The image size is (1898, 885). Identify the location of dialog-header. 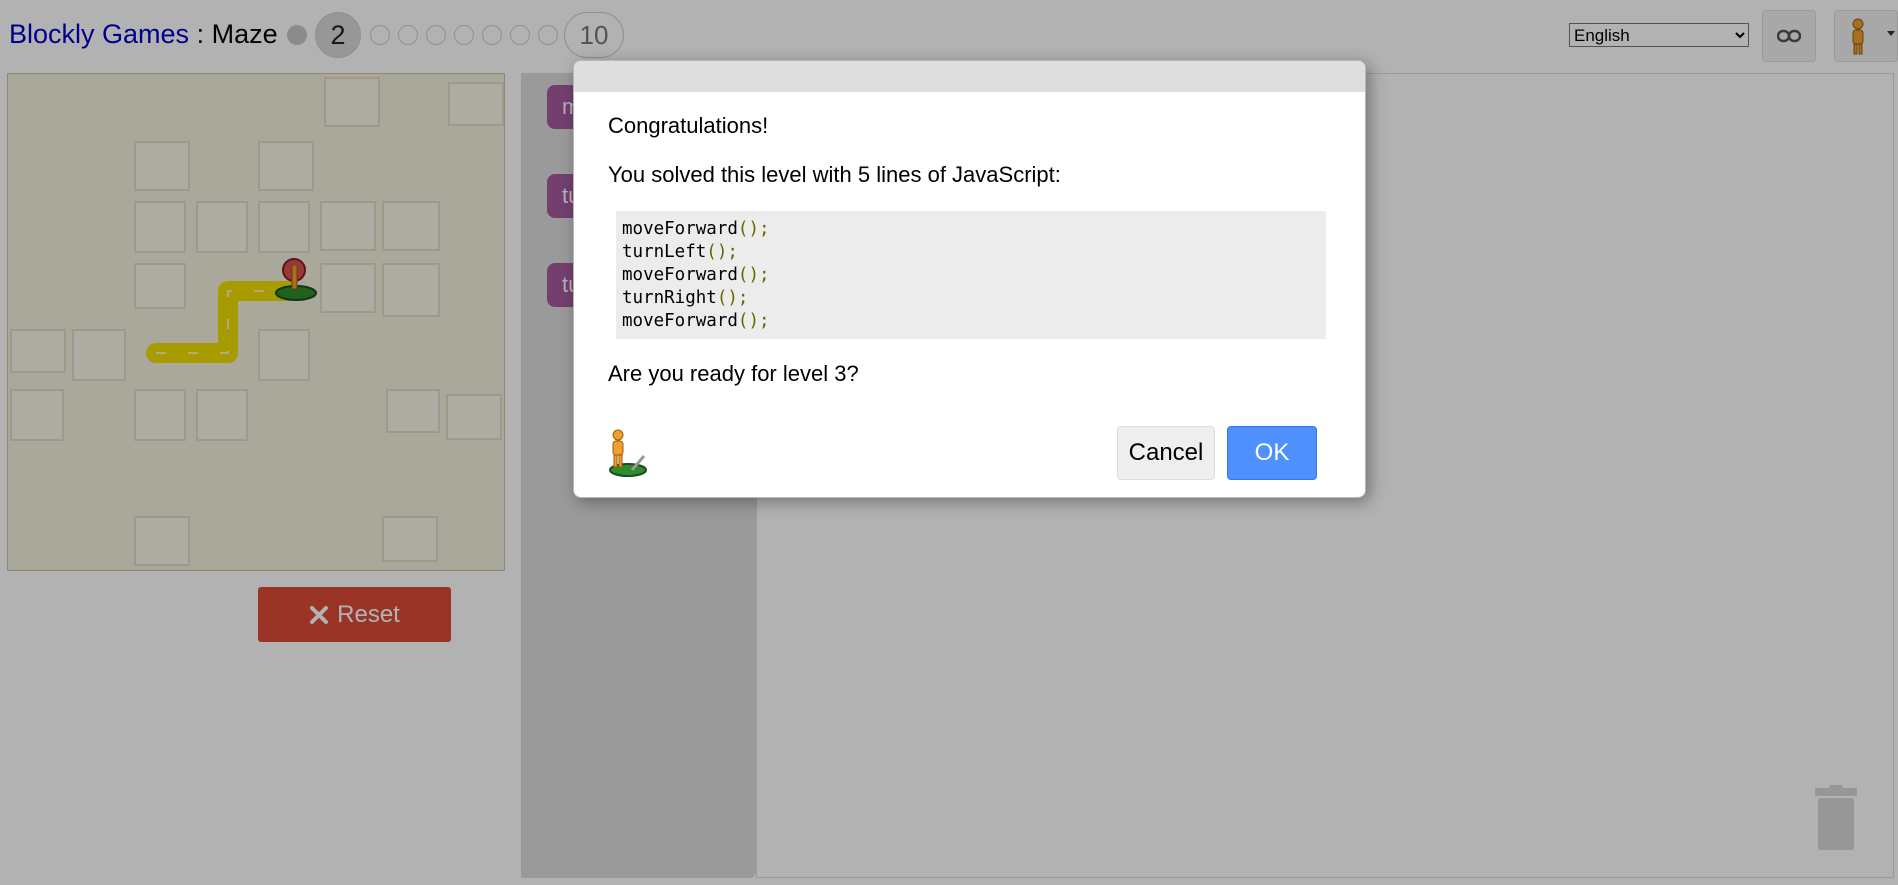
(969, 76).